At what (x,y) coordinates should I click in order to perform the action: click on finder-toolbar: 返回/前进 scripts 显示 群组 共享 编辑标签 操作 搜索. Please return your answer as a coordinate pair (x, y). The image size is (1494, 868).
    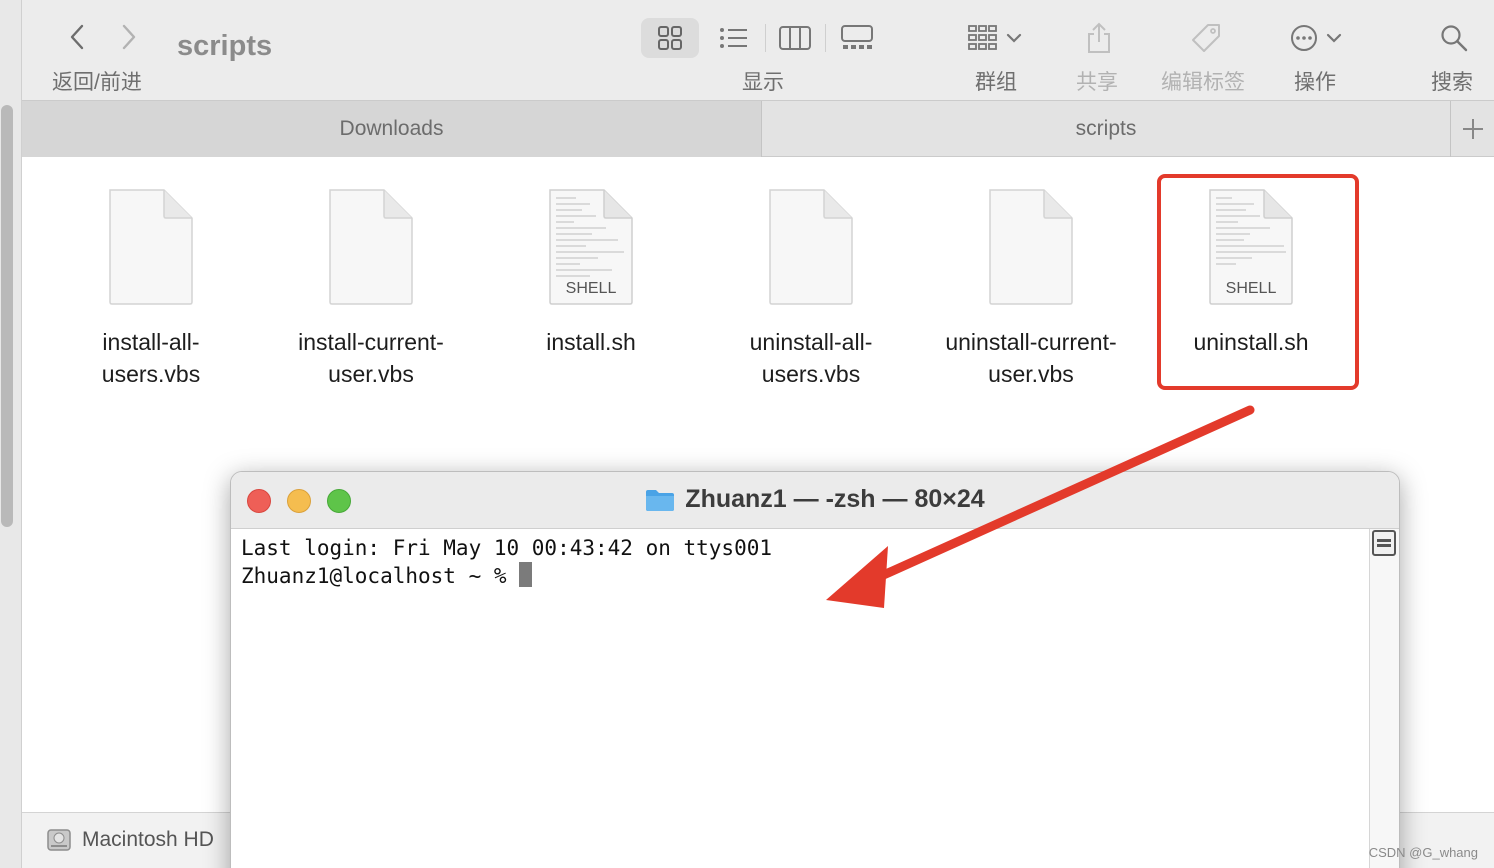
    Looking at the image, I should click on (758, 50).